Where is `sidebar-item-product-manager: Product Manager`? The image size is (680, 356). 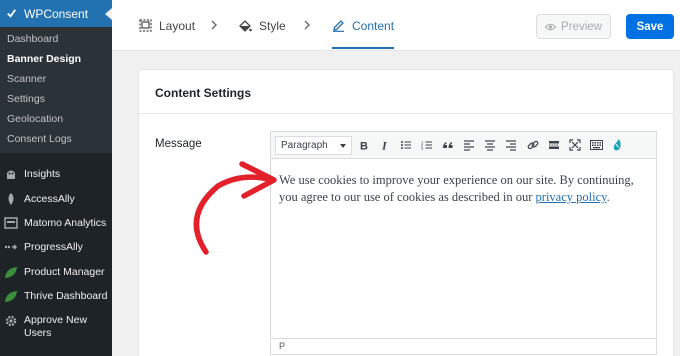 sidebar-item-product-manager: Product Manager is located at coordinates (56, 272).